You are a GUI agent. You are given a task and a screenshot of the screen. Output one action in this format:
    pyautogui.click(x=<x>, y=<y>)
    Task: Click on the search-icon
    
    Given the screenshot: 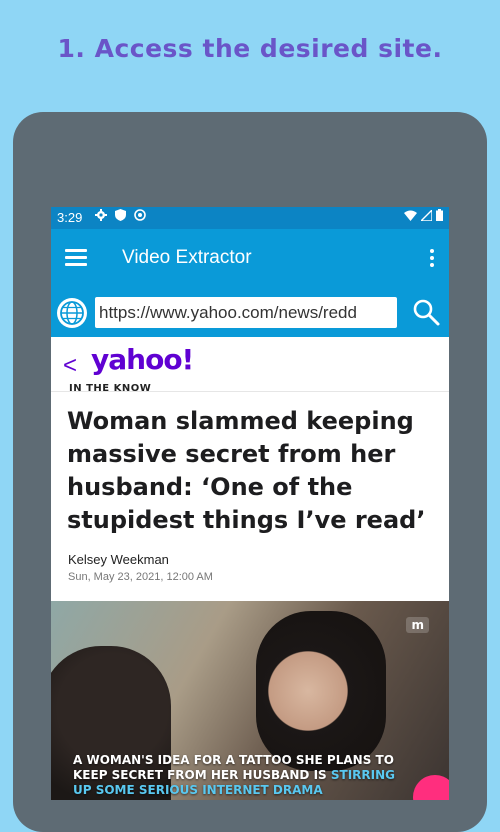 What is the action you would take?
    pyautogui.click(x=426, y=312)
    